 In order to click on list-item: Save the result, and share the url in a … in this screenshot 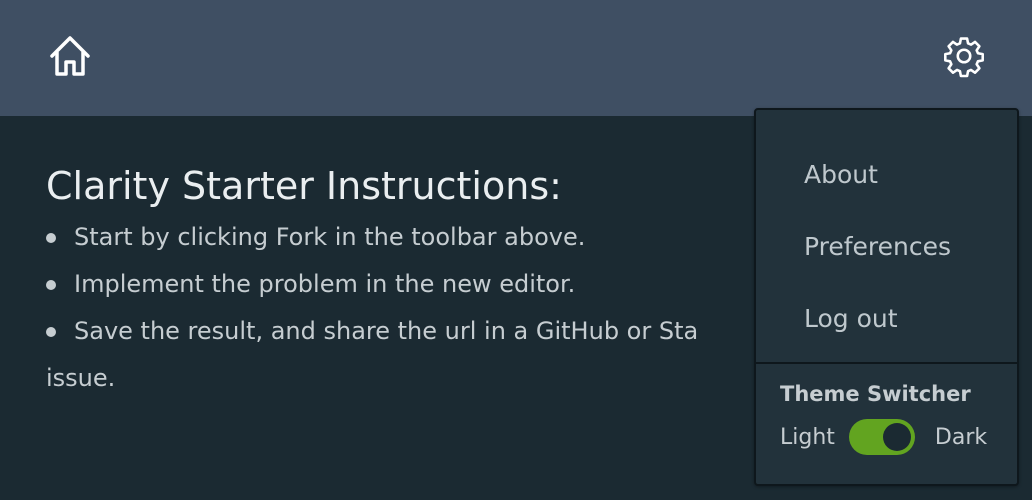, I will do `click(426, 355)`.